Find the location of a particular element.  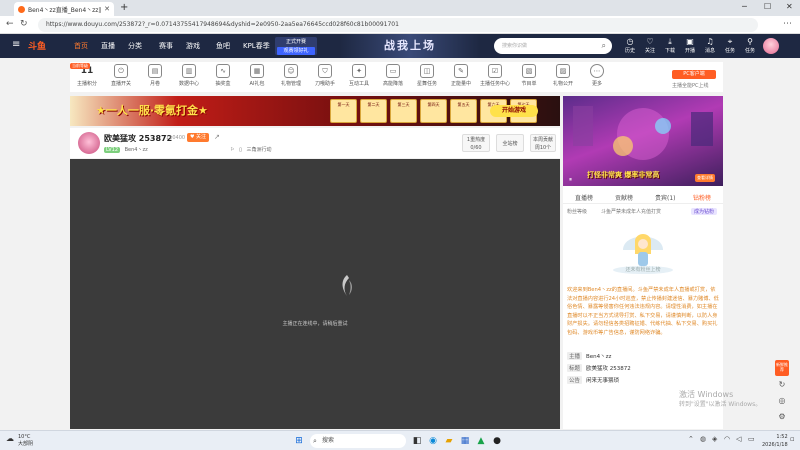

close-tab-icon: ✕ is located at coordinates (107, 9).